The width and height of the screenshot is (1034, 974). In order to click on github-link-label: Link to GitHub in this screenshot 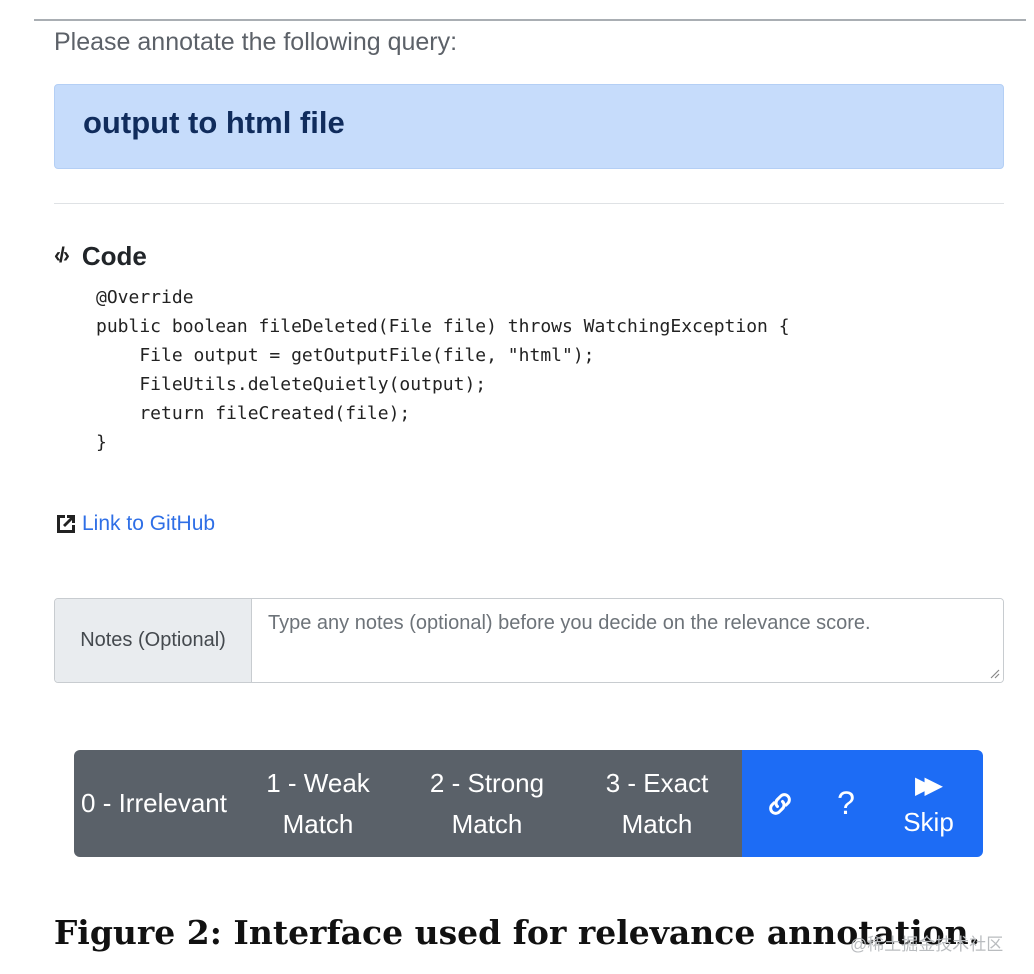, I will do `click(149, 523)`.